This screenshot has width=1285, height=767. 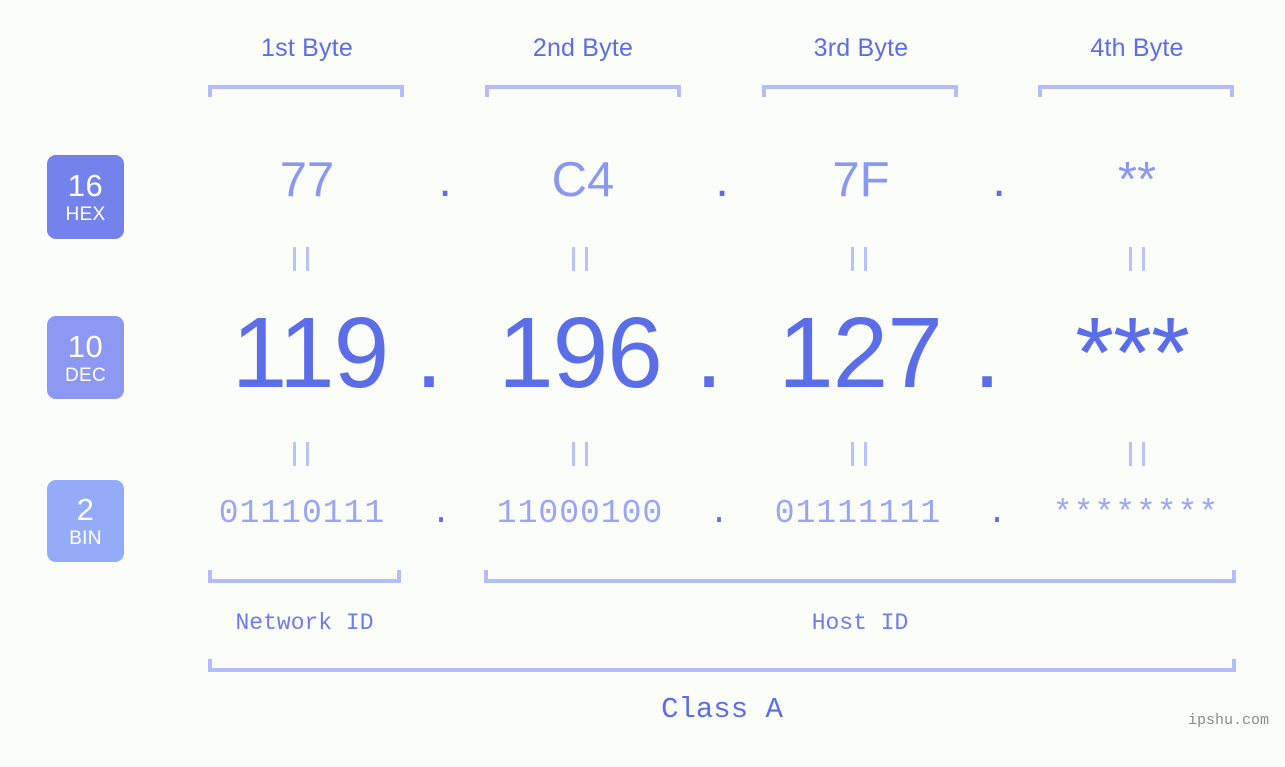 I want to click on dec-byte-1: 119, so click(x=310, y=353).